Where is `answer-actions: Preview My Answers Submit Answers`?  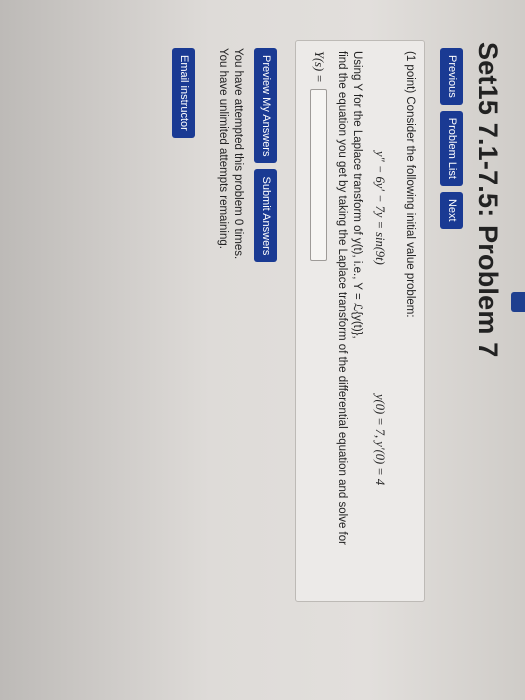 answer-actions: Preview My Answers Submit Answers is located at coordinates (265, 155).